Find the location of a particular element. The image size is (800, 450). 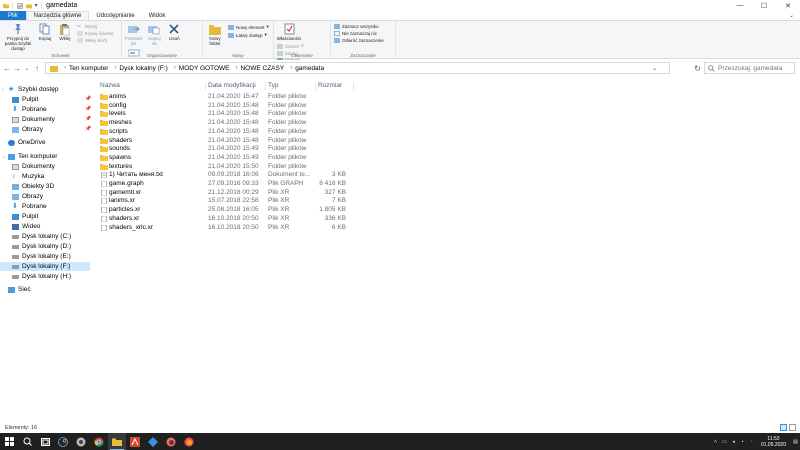

nav-obrazy: Obrazy is located at coordinates (27, 129).